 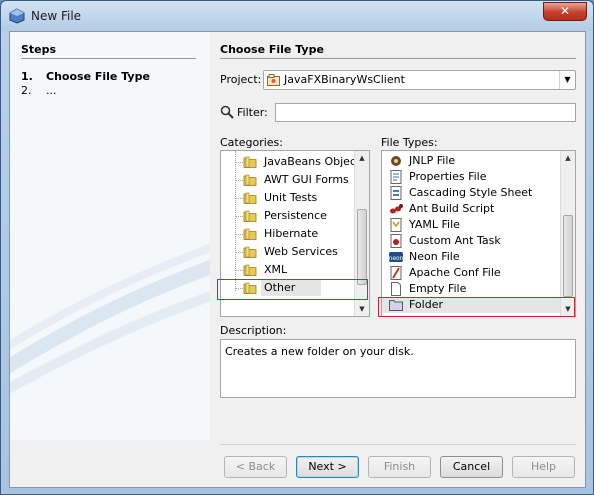 I want to click on project-label: Project:, so click(x=241, y=79).